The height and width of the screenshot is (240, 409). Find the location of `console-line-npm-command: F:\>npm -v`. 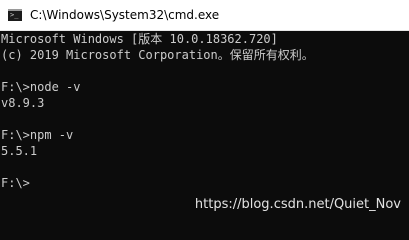

console-line-npm-command: F:\>npm -v is located at coordinates (37, 135).